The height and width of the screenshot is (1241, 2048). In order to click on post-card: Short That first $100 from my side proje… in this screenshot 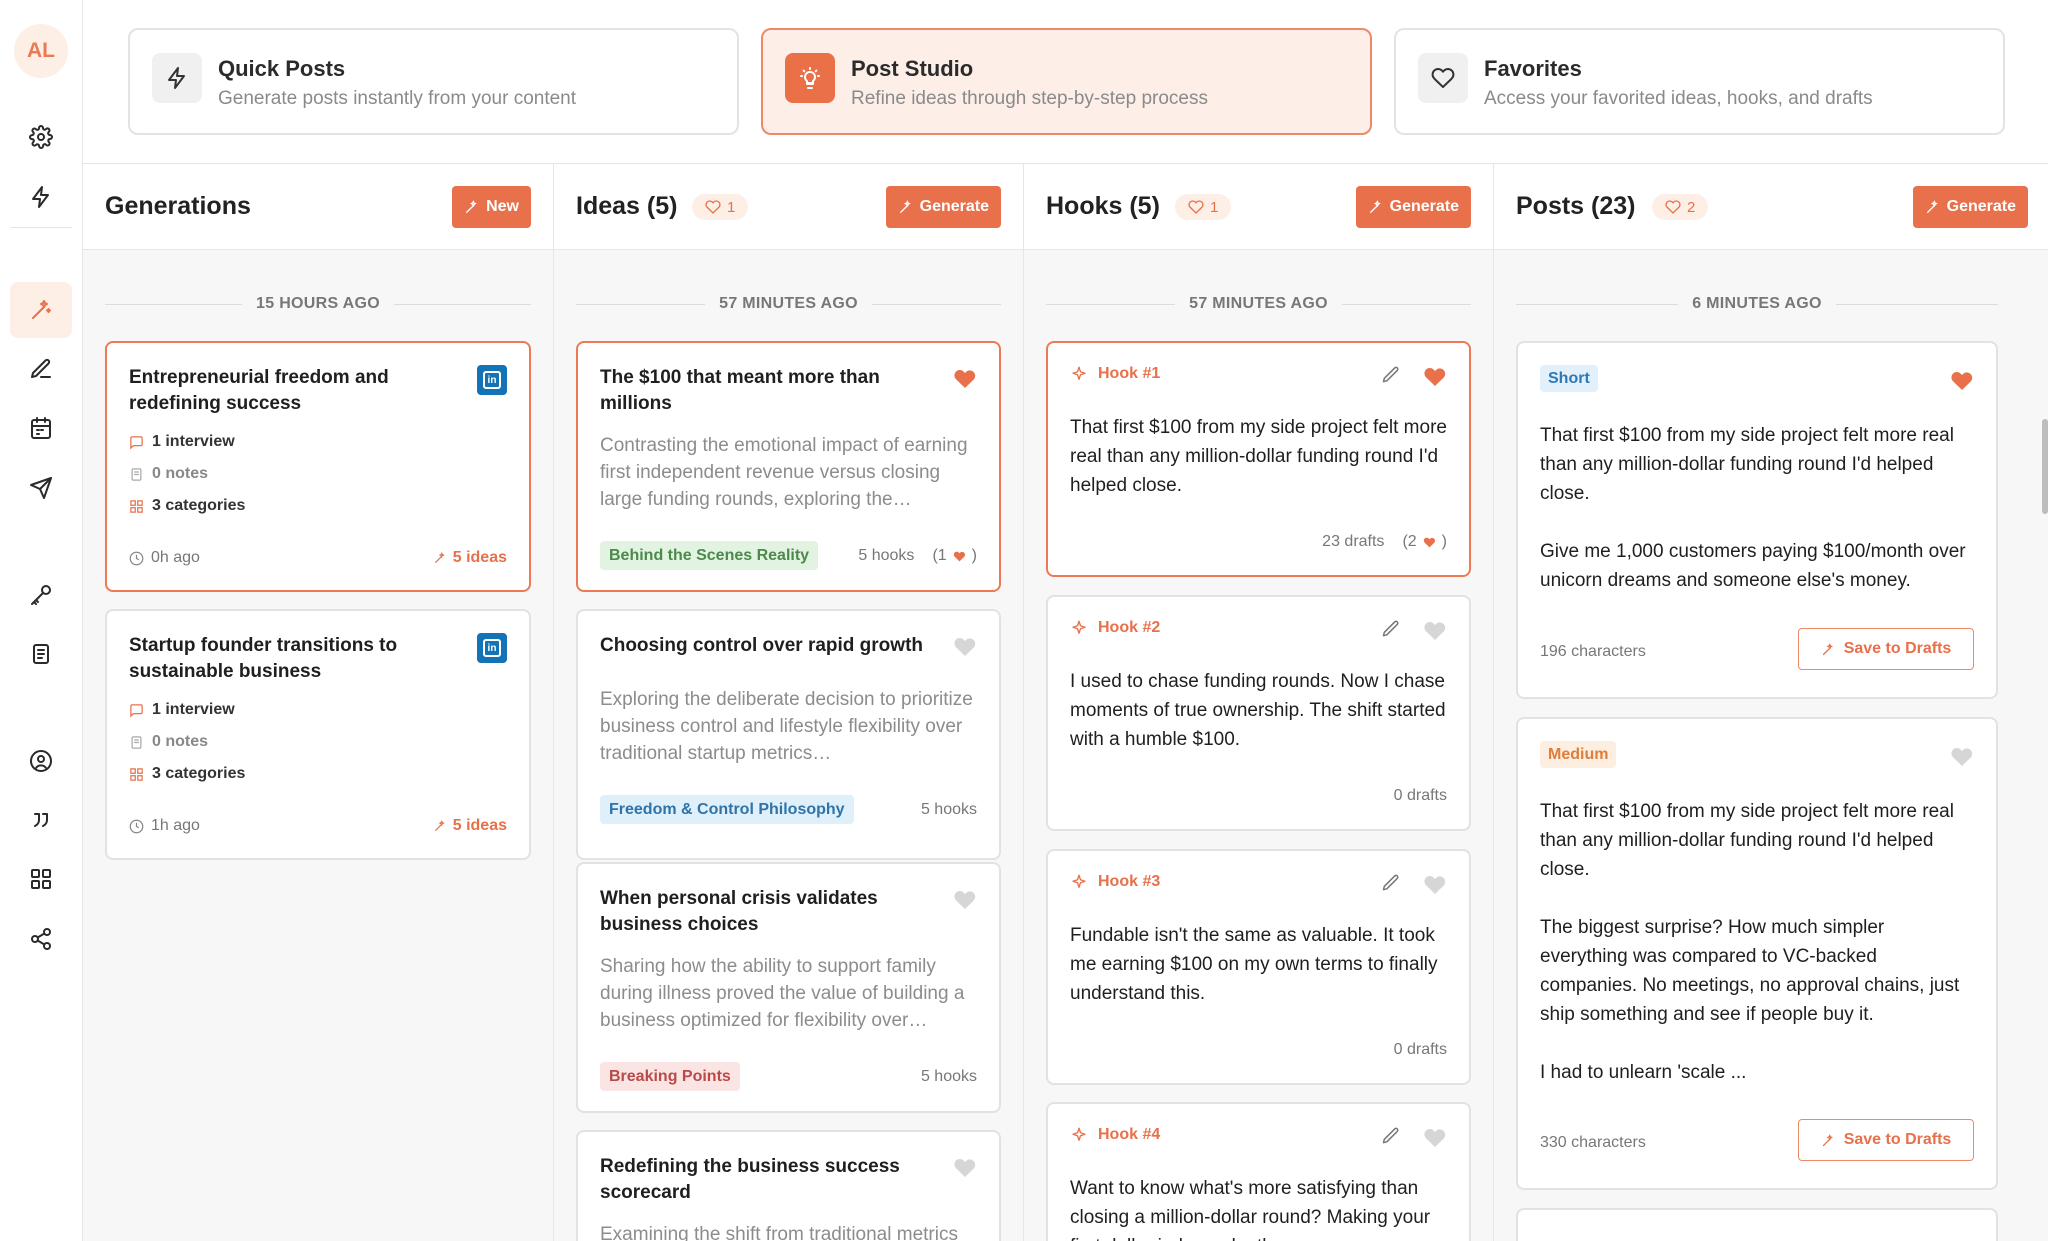, I will do `click(1757, 520)`.